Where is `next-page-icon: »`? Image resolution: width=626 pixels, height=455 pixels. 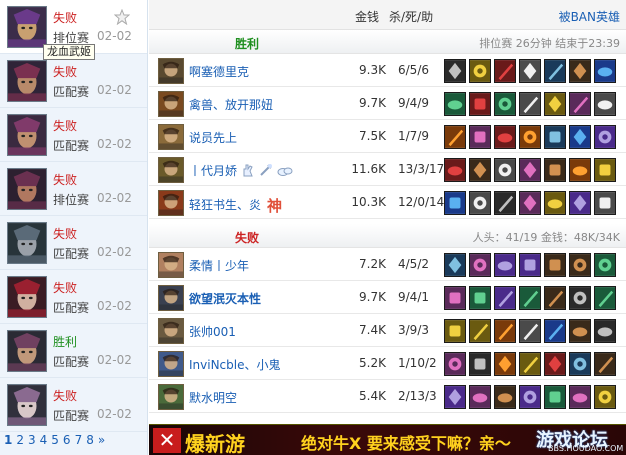 next-page-icon: » is located at coordinates (101, 440).